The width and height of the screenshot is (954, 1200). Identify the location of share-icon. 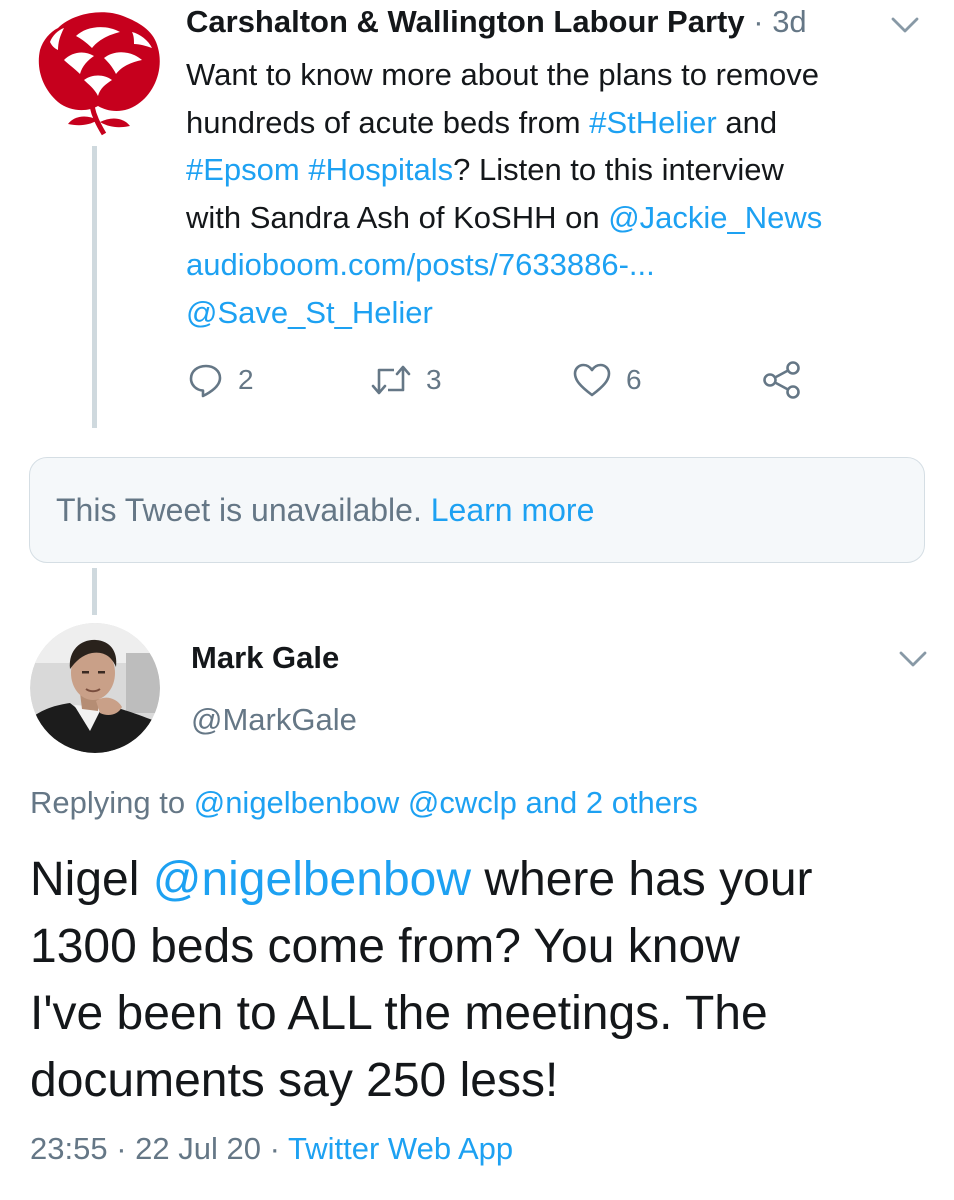
(781, 380).